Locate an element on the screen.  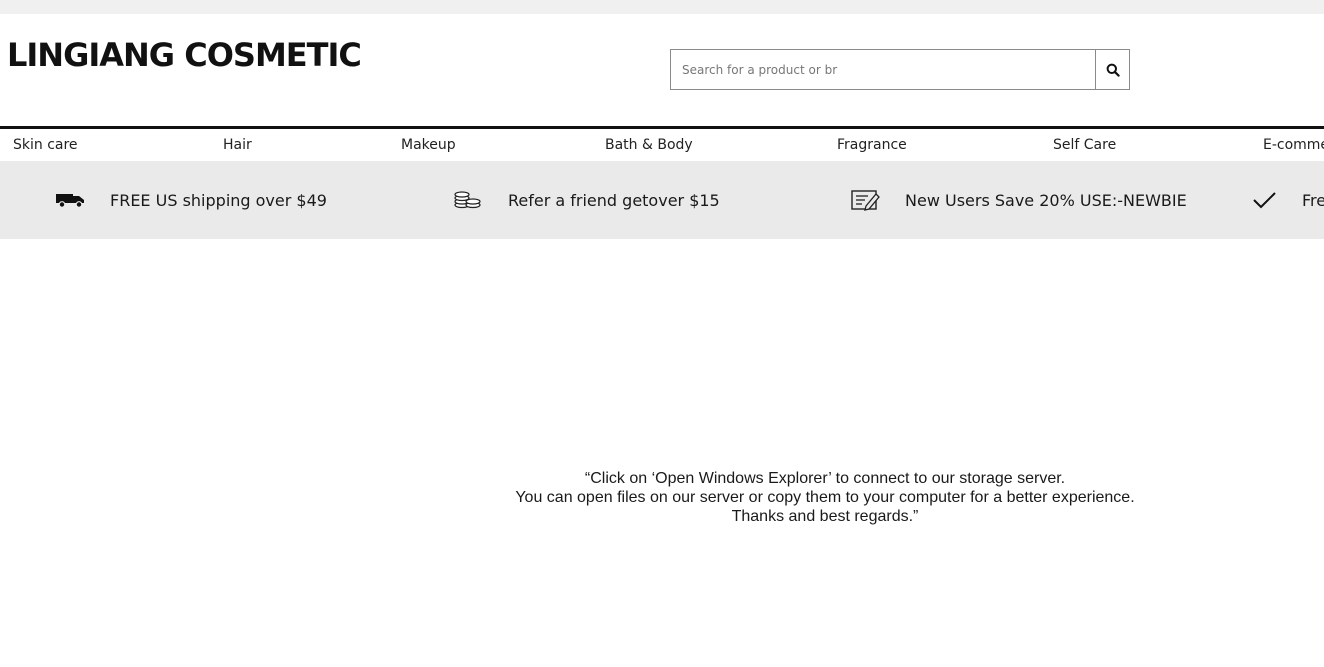
promo-referral-text: Refer a friend getover $15 is located at coordinates (614, 200).